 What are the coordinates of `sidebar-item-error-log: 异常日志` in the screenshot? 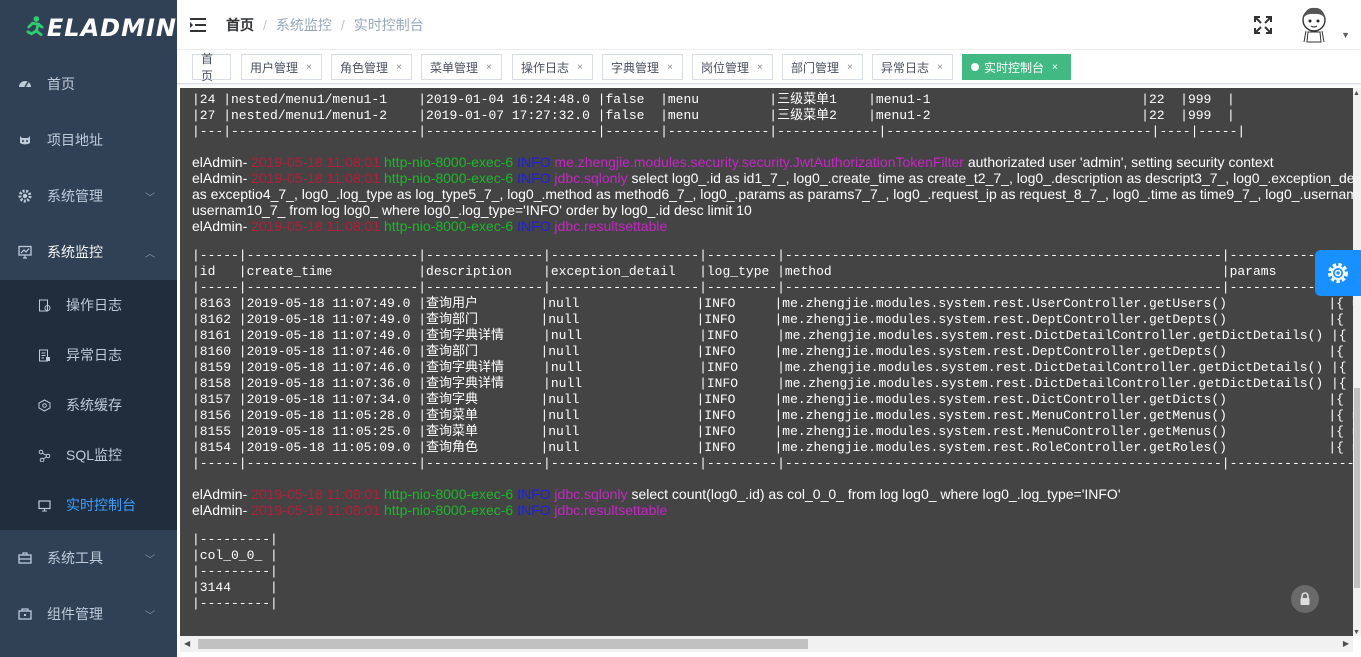 It's located at (88, 355).